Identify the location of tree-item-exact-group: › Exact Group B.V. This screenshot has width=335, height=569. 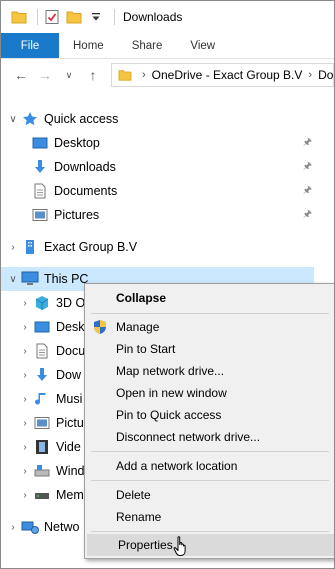
(167, 247).